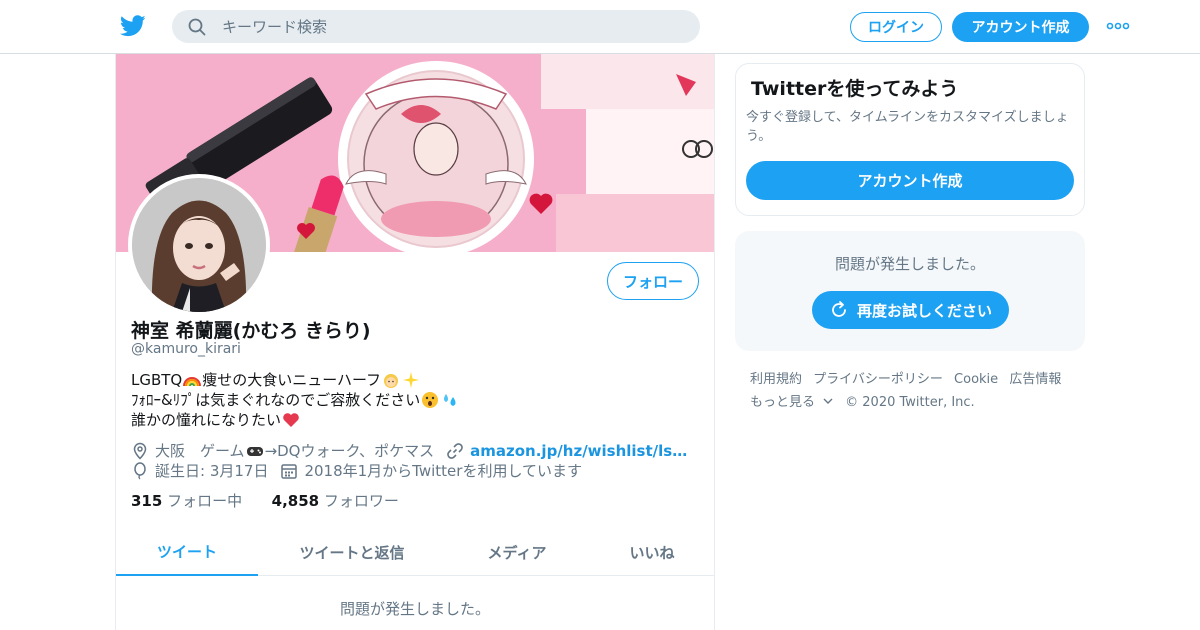  What do you see at coordinates (442, 26) in the screenshot?
I see `search-input` at bounding box center [442, 26].